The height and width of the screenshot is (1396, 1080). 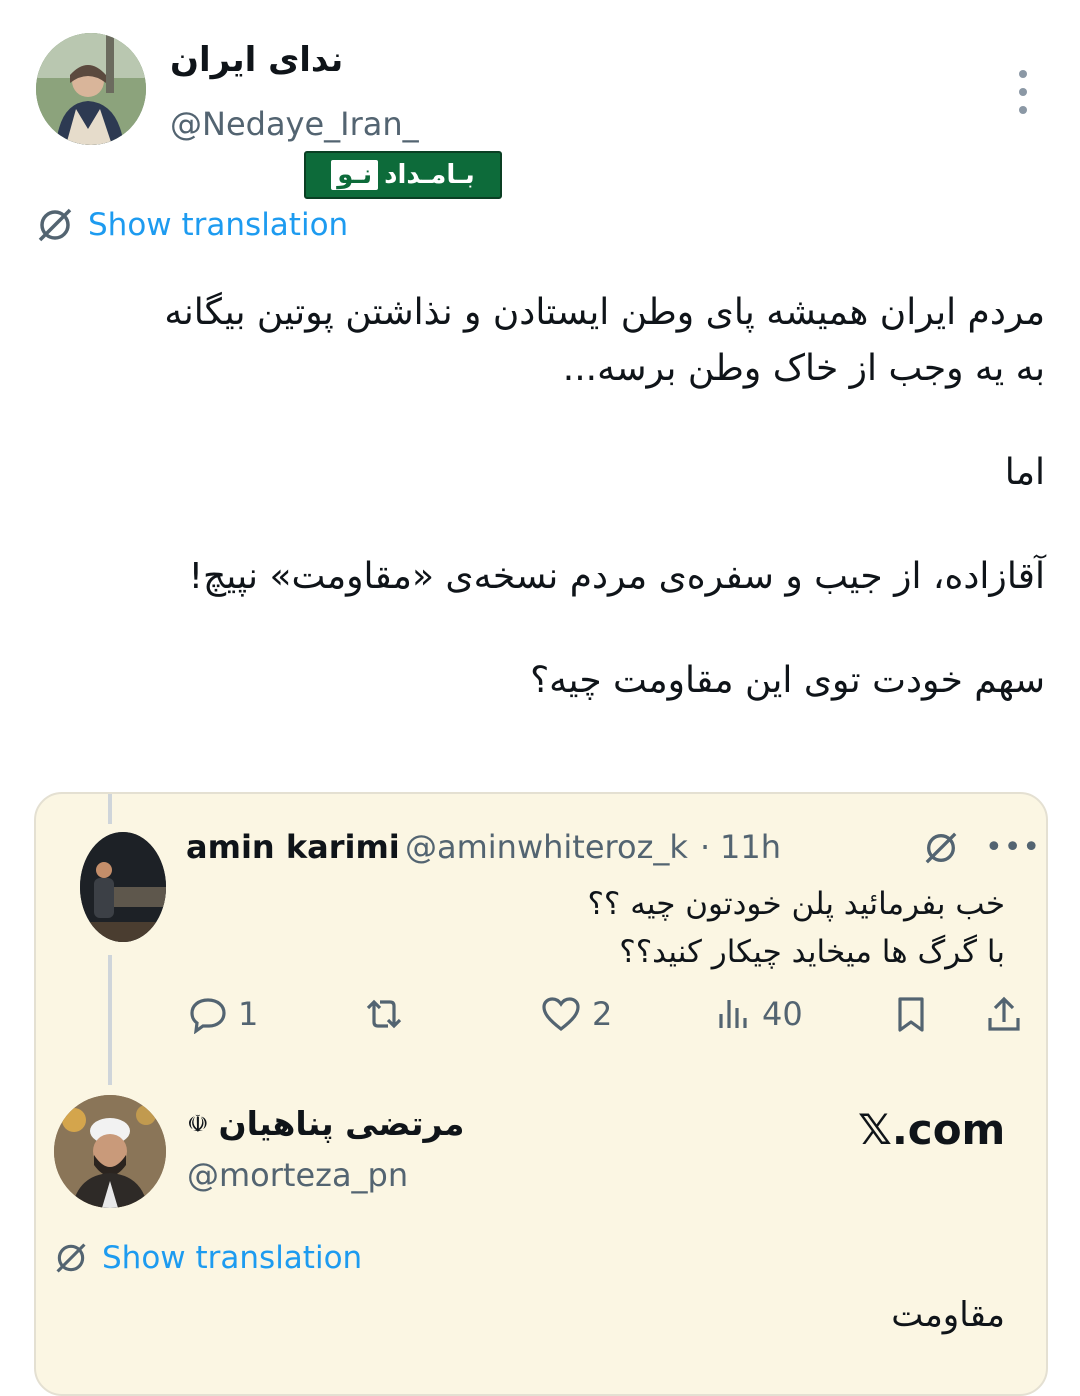 I want to click on retweet-button, so click(x=384, y=1014).